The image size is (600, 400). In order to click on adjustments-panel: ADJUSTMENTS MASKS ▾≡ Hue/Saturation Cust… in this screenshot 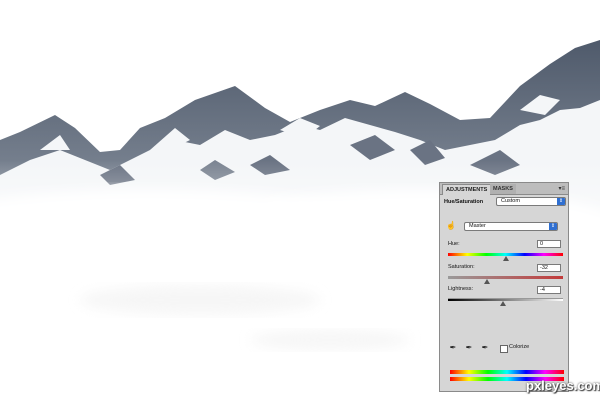, I will do `click(504, 287)`.